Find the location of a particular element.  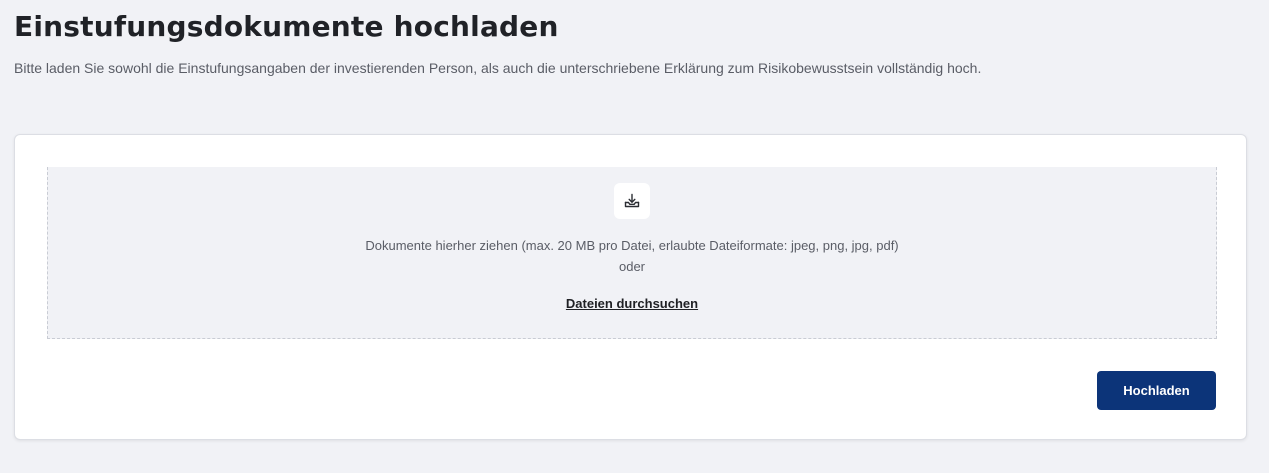

page-title: Einstufungsdokumente hochladen is located at coordinates (286, 26).